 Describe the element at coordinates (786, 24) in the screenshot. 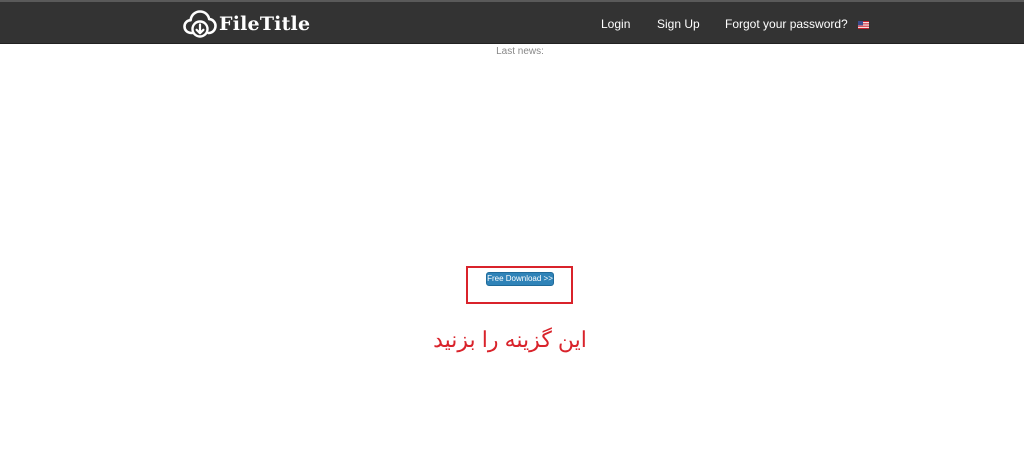

I see `forgot-password-link: Forgot your password?` at that location.